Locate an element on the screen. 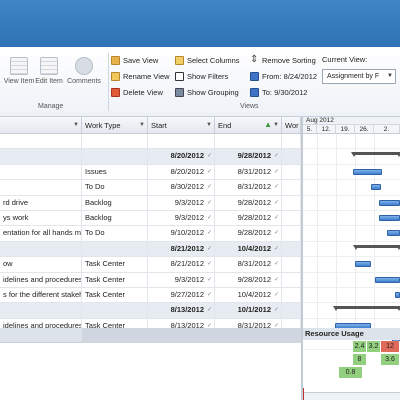 The image size is (400, 400). group-summary-row: 8/21/2012 ✓ 10/4/2012 ✓ is located at coordinates (150, 249).